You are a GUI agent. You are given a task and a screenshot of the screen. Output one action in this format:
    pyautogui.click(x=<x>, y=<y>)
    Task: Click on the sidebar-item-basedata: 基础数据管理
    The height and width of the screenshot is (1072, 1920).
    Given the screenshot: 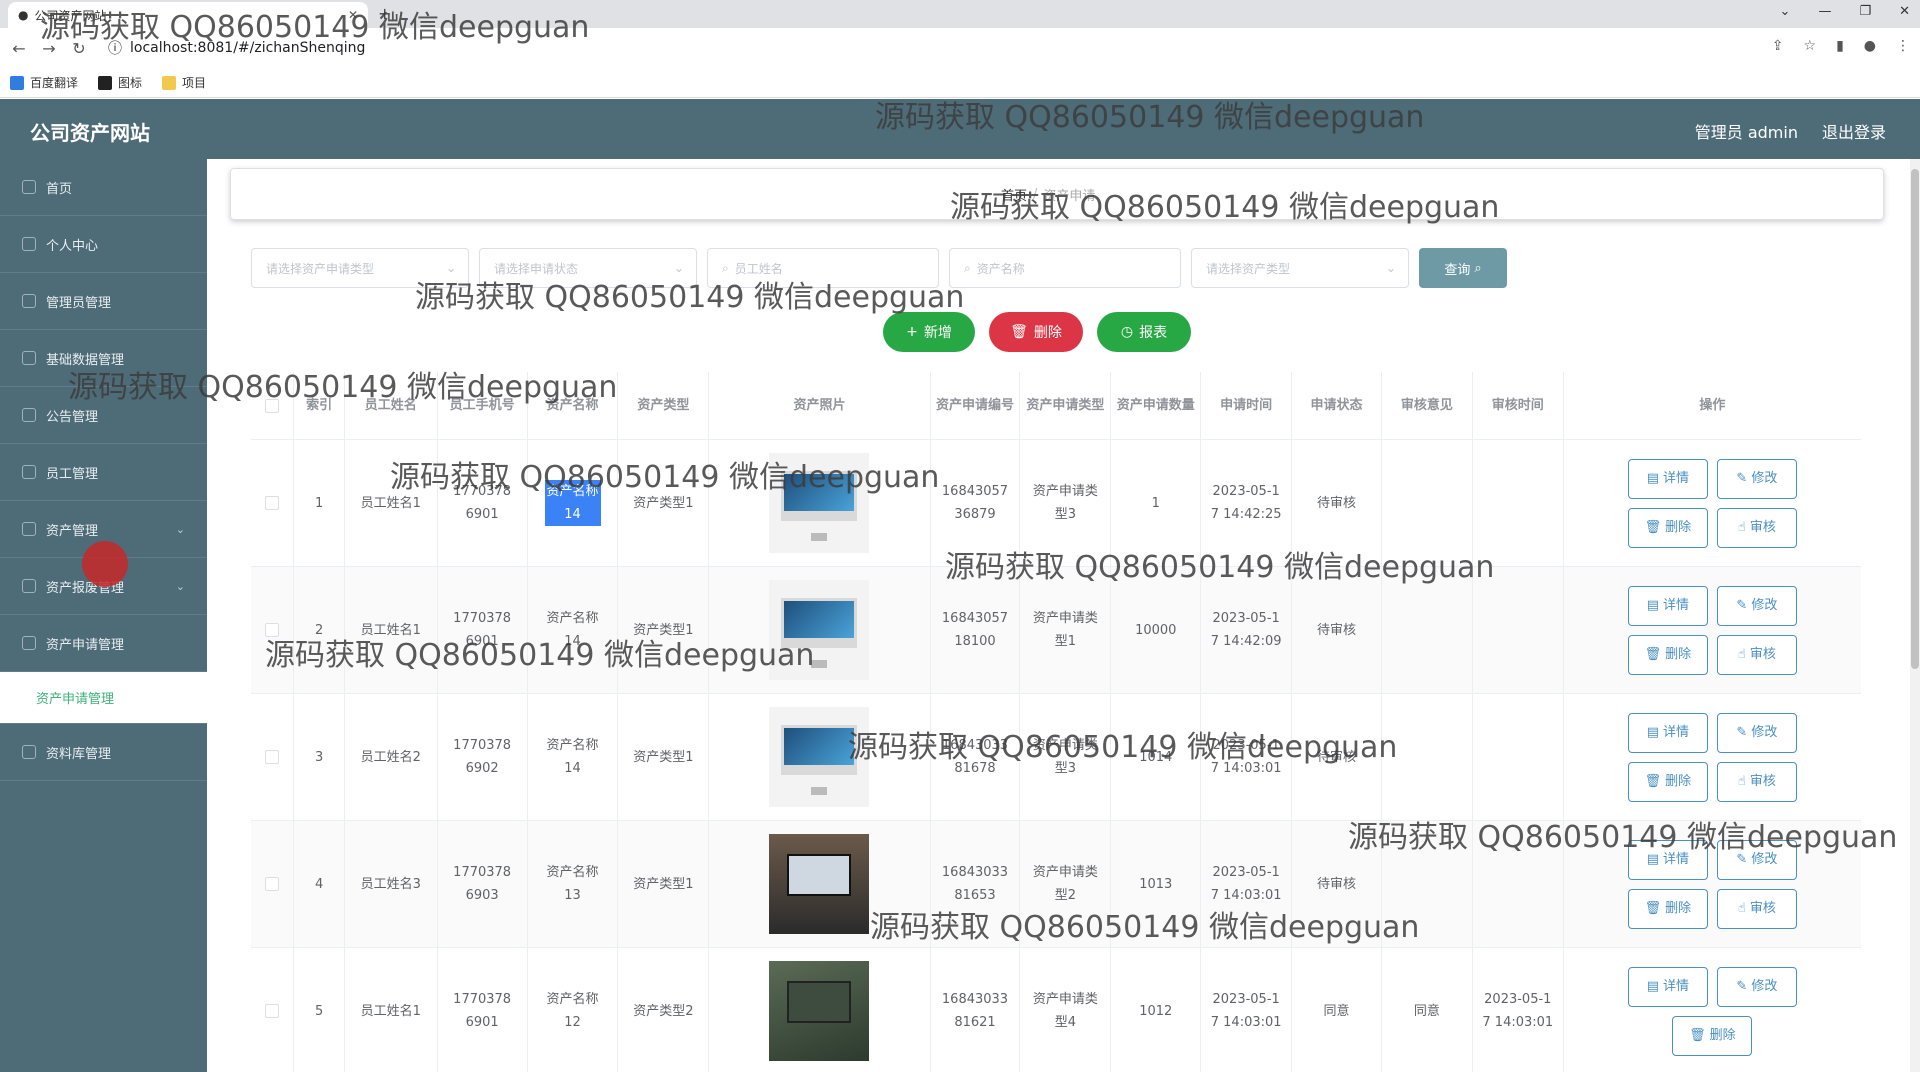 What is the action you would take?
    pyautogui.click(x=103, y=358)
    